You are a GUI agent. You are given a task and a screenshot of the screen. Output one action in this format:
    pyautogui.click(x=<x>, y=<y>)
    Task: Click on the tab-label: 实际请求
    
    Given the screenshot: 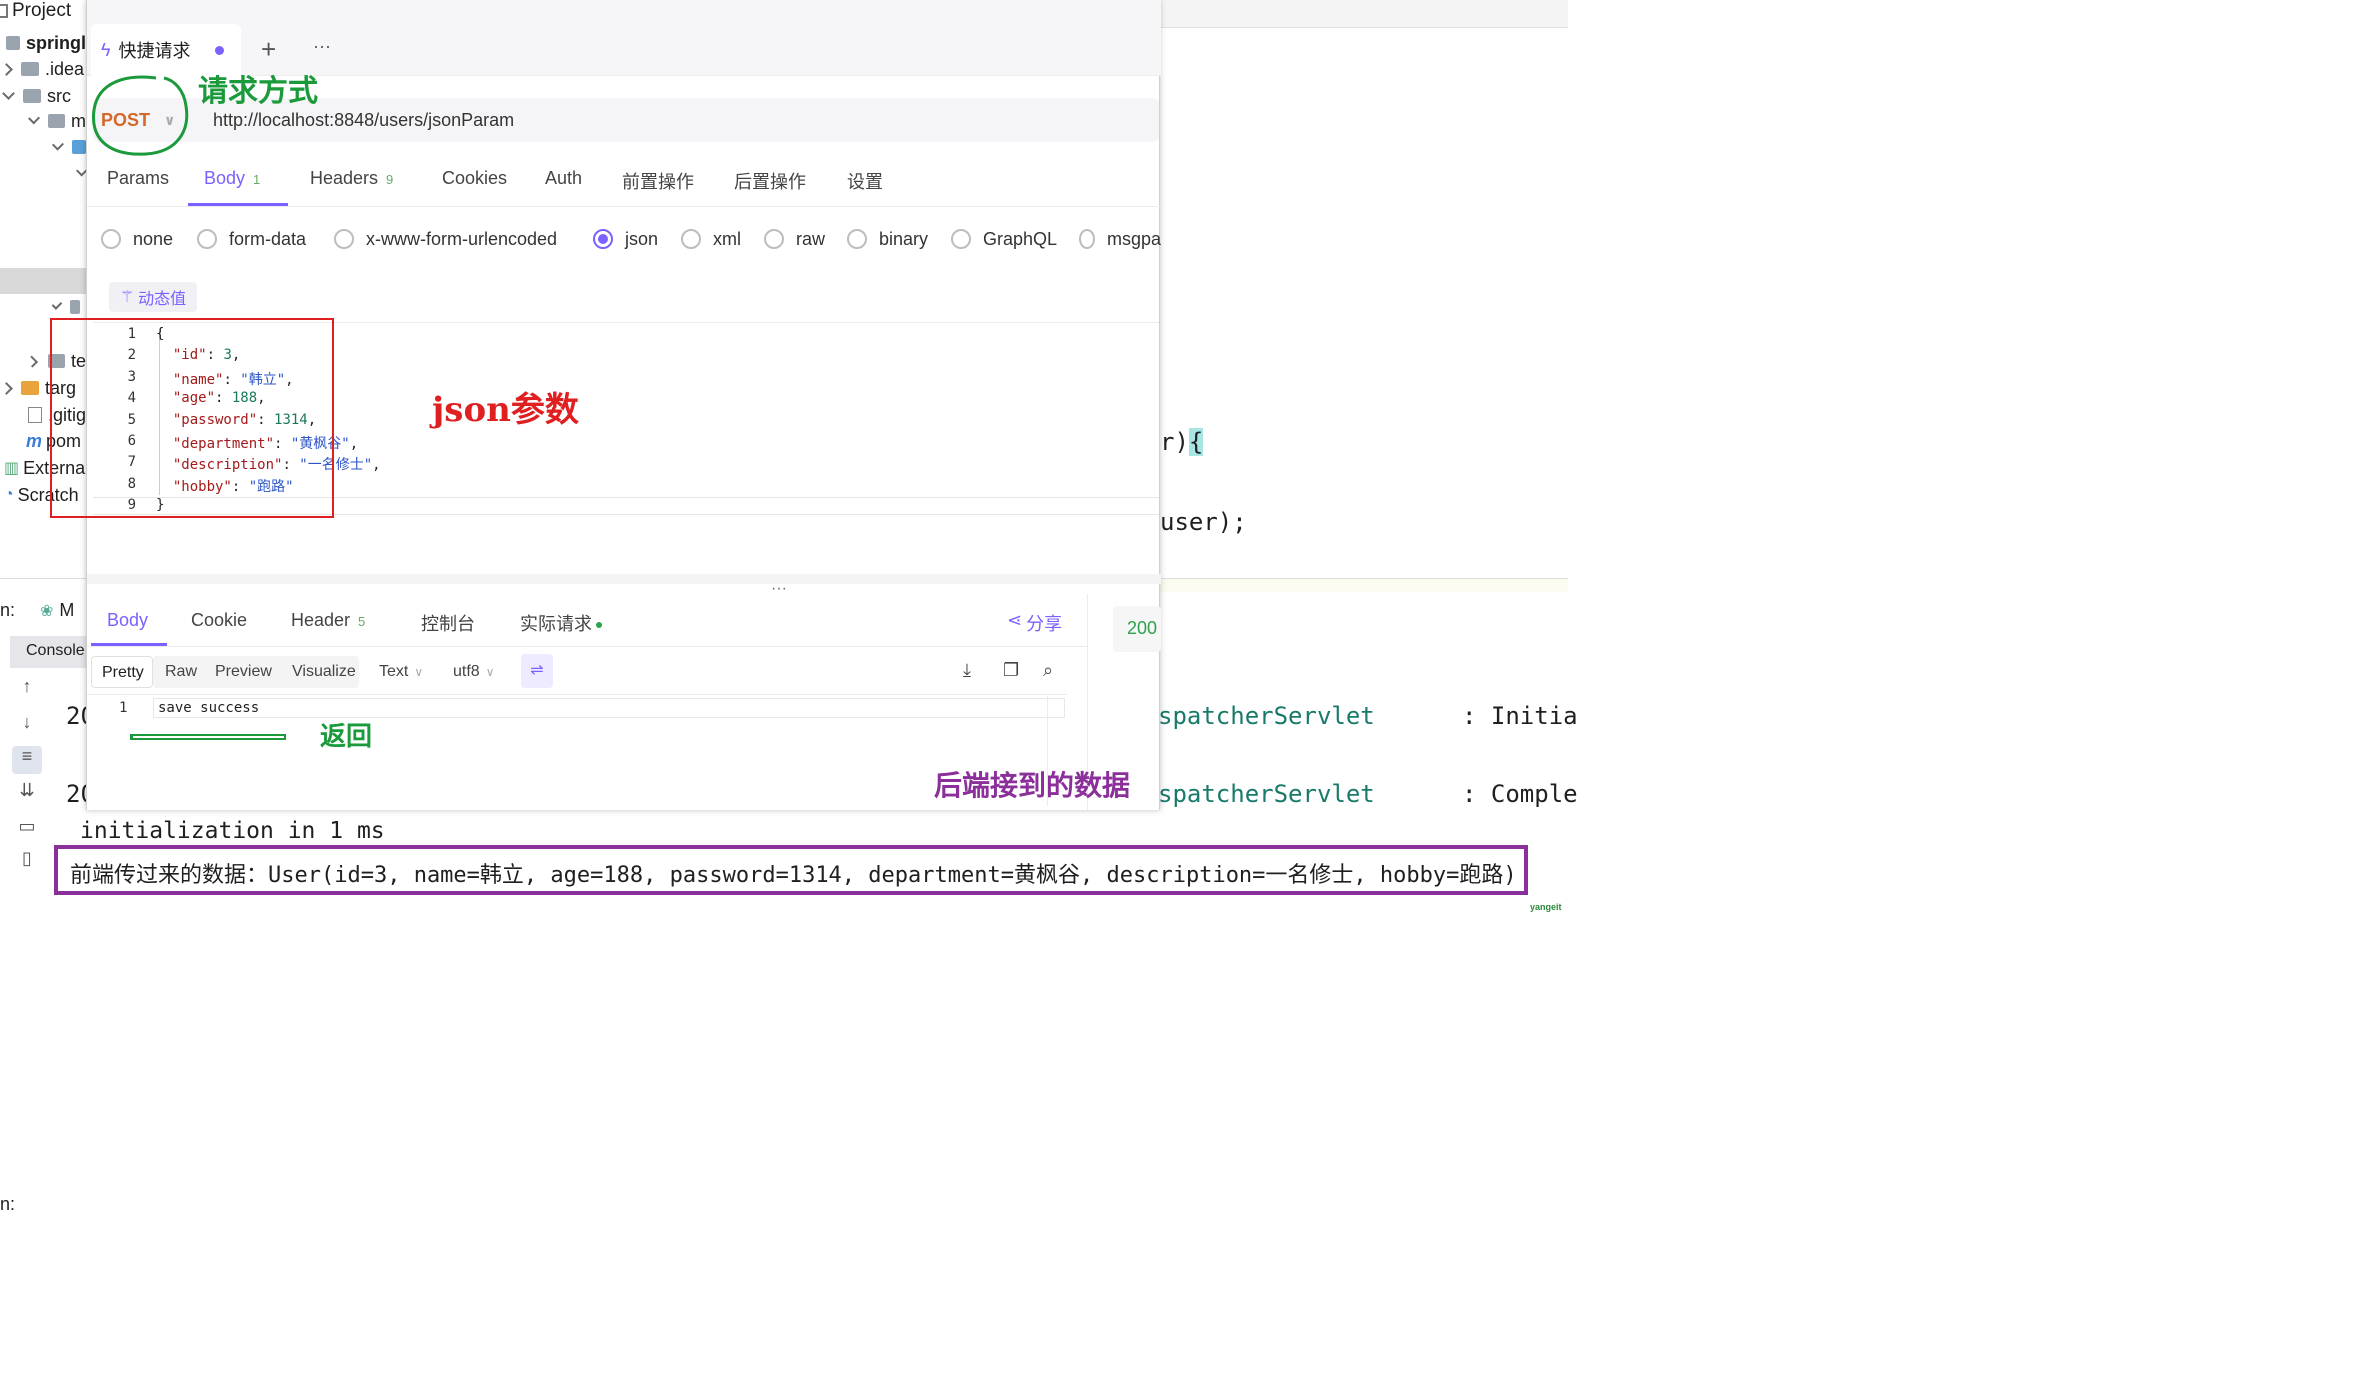 What is the action you would take?
    pyautogui.click(x=556, y=624)
    